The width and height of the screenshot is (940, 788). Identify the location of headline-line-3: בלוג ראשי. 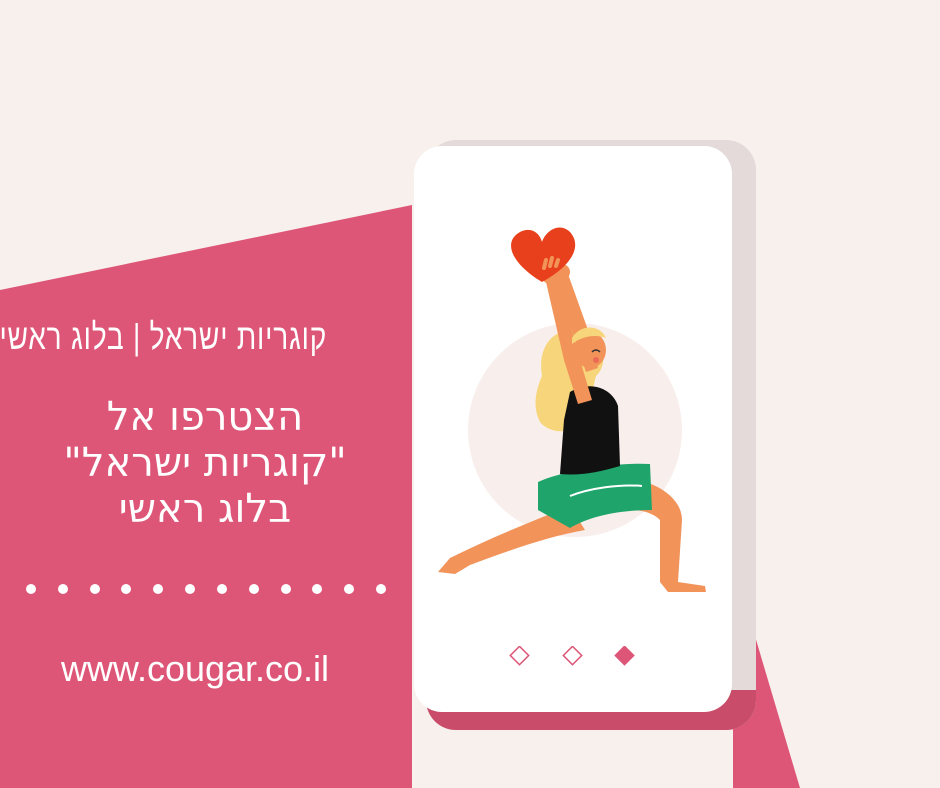
(205, 509).